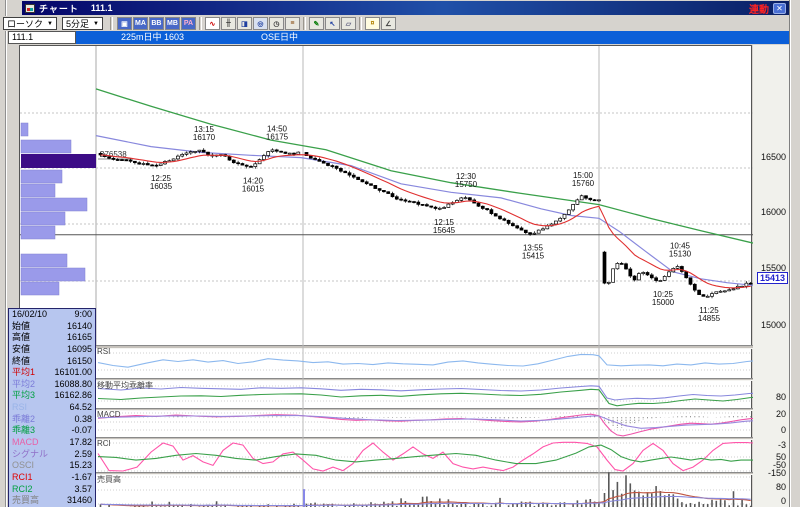 The height and width of the screenshot is (507, 800). What do you see at coordinates (104, 351) in the screenshot?
I see `panel-label-rsi: RSI` at bounding box center [104, 351].